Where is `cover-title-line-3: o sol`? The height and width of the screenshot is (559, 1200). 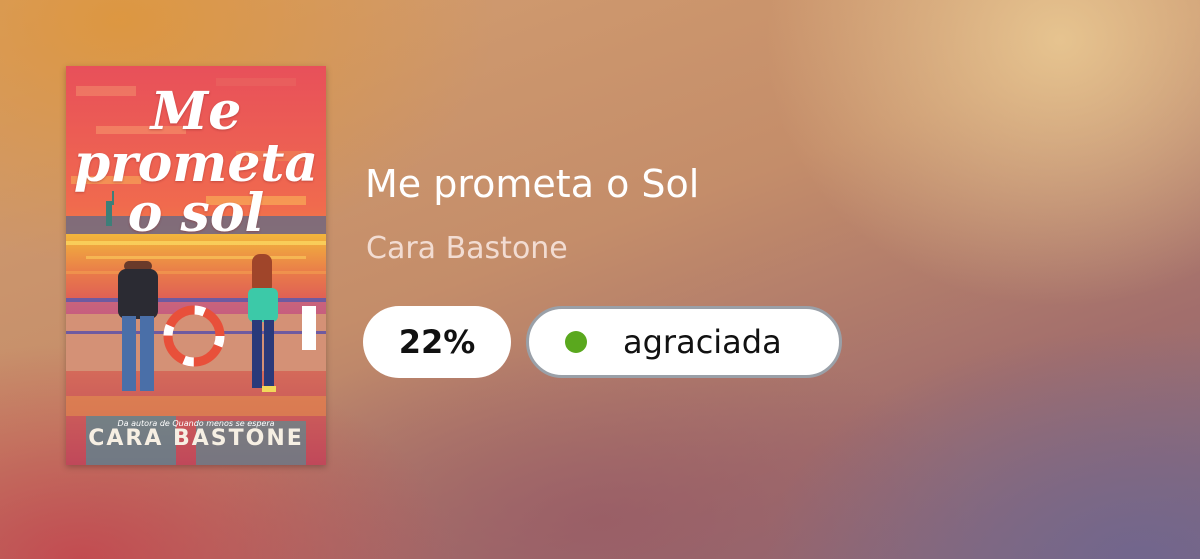
cover-title-line-3: o sol is located at coordinates (196, 213).